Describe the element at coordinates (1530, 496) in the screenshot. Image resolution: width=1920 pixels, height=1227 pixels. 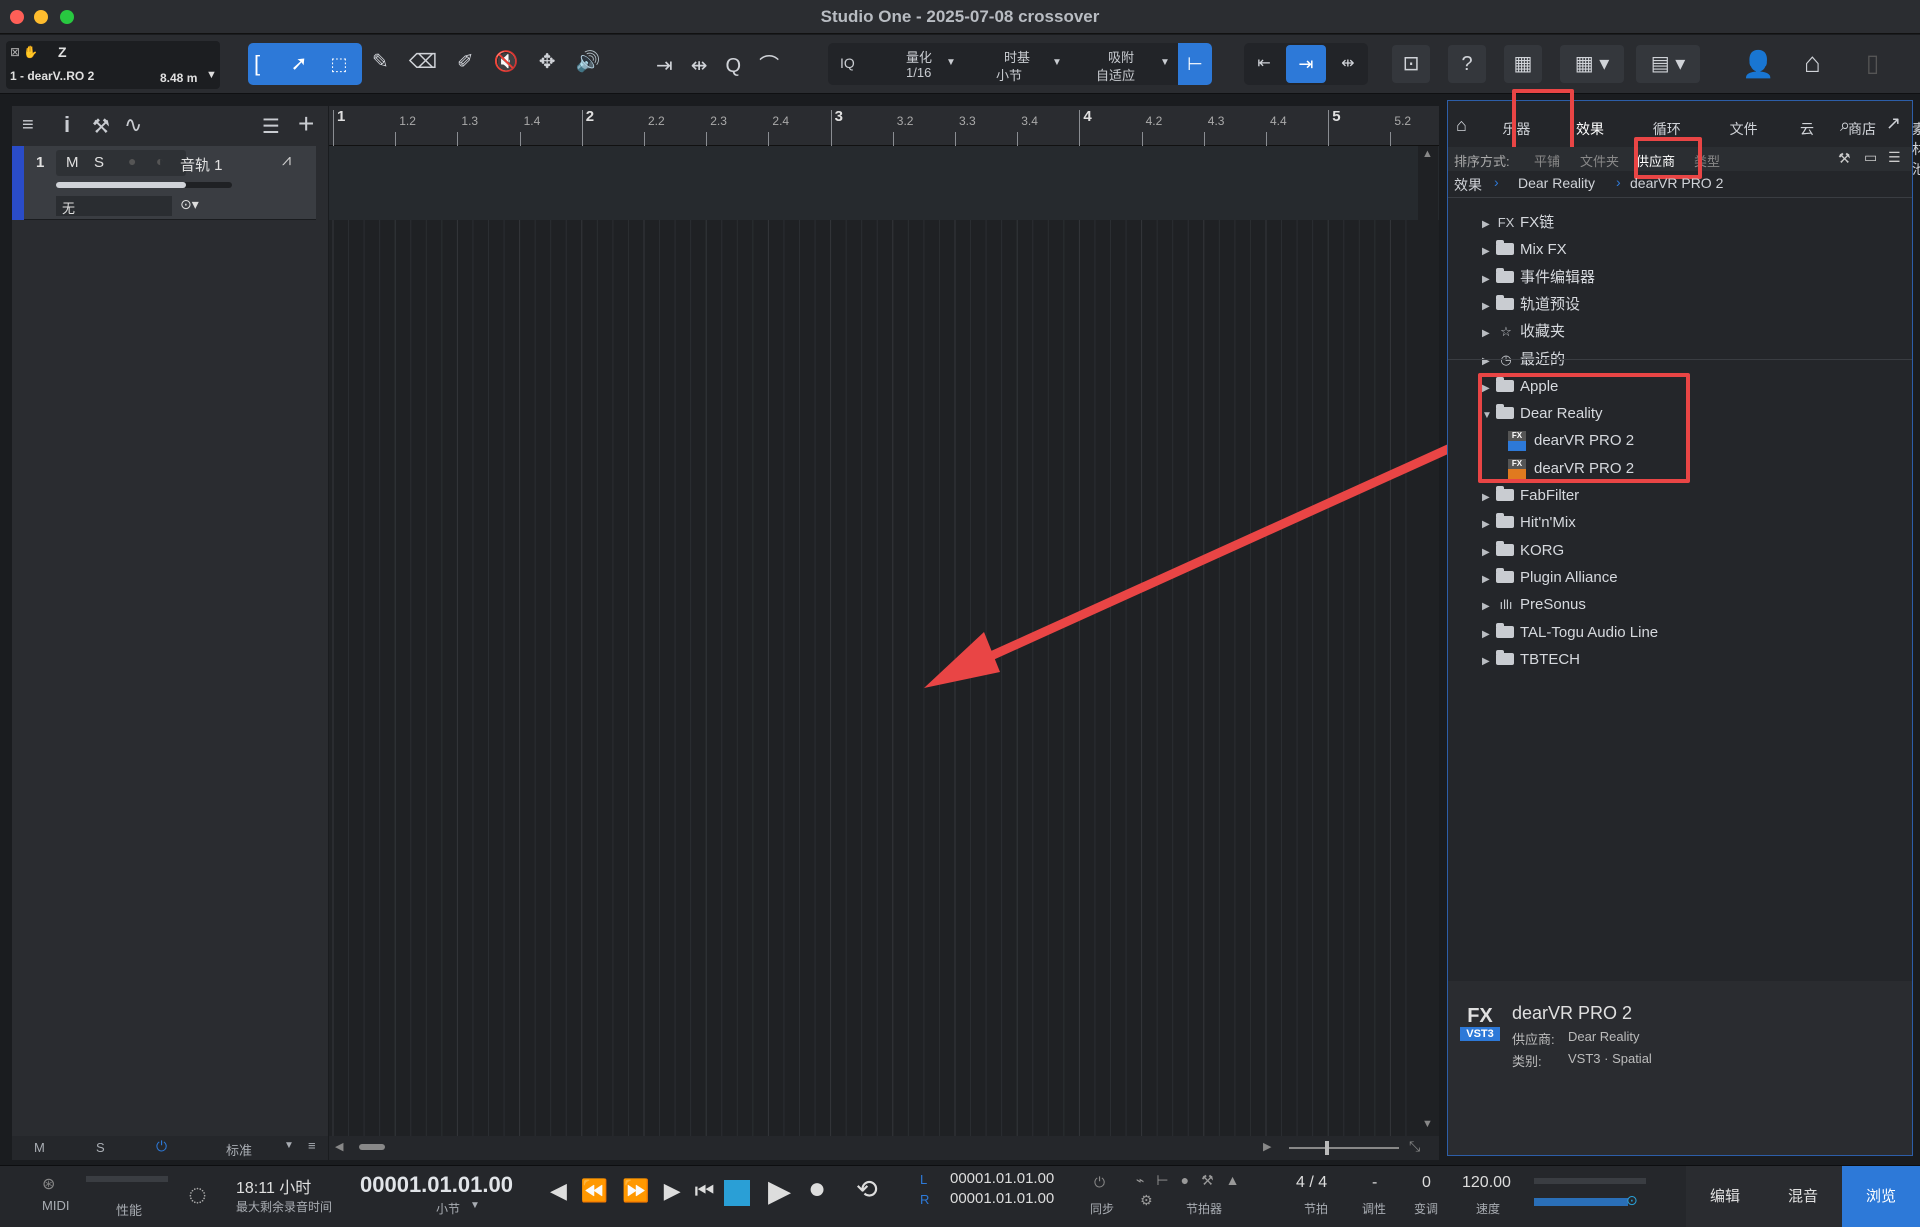
I see `tree-item: ▶ FabFilter` at that location.